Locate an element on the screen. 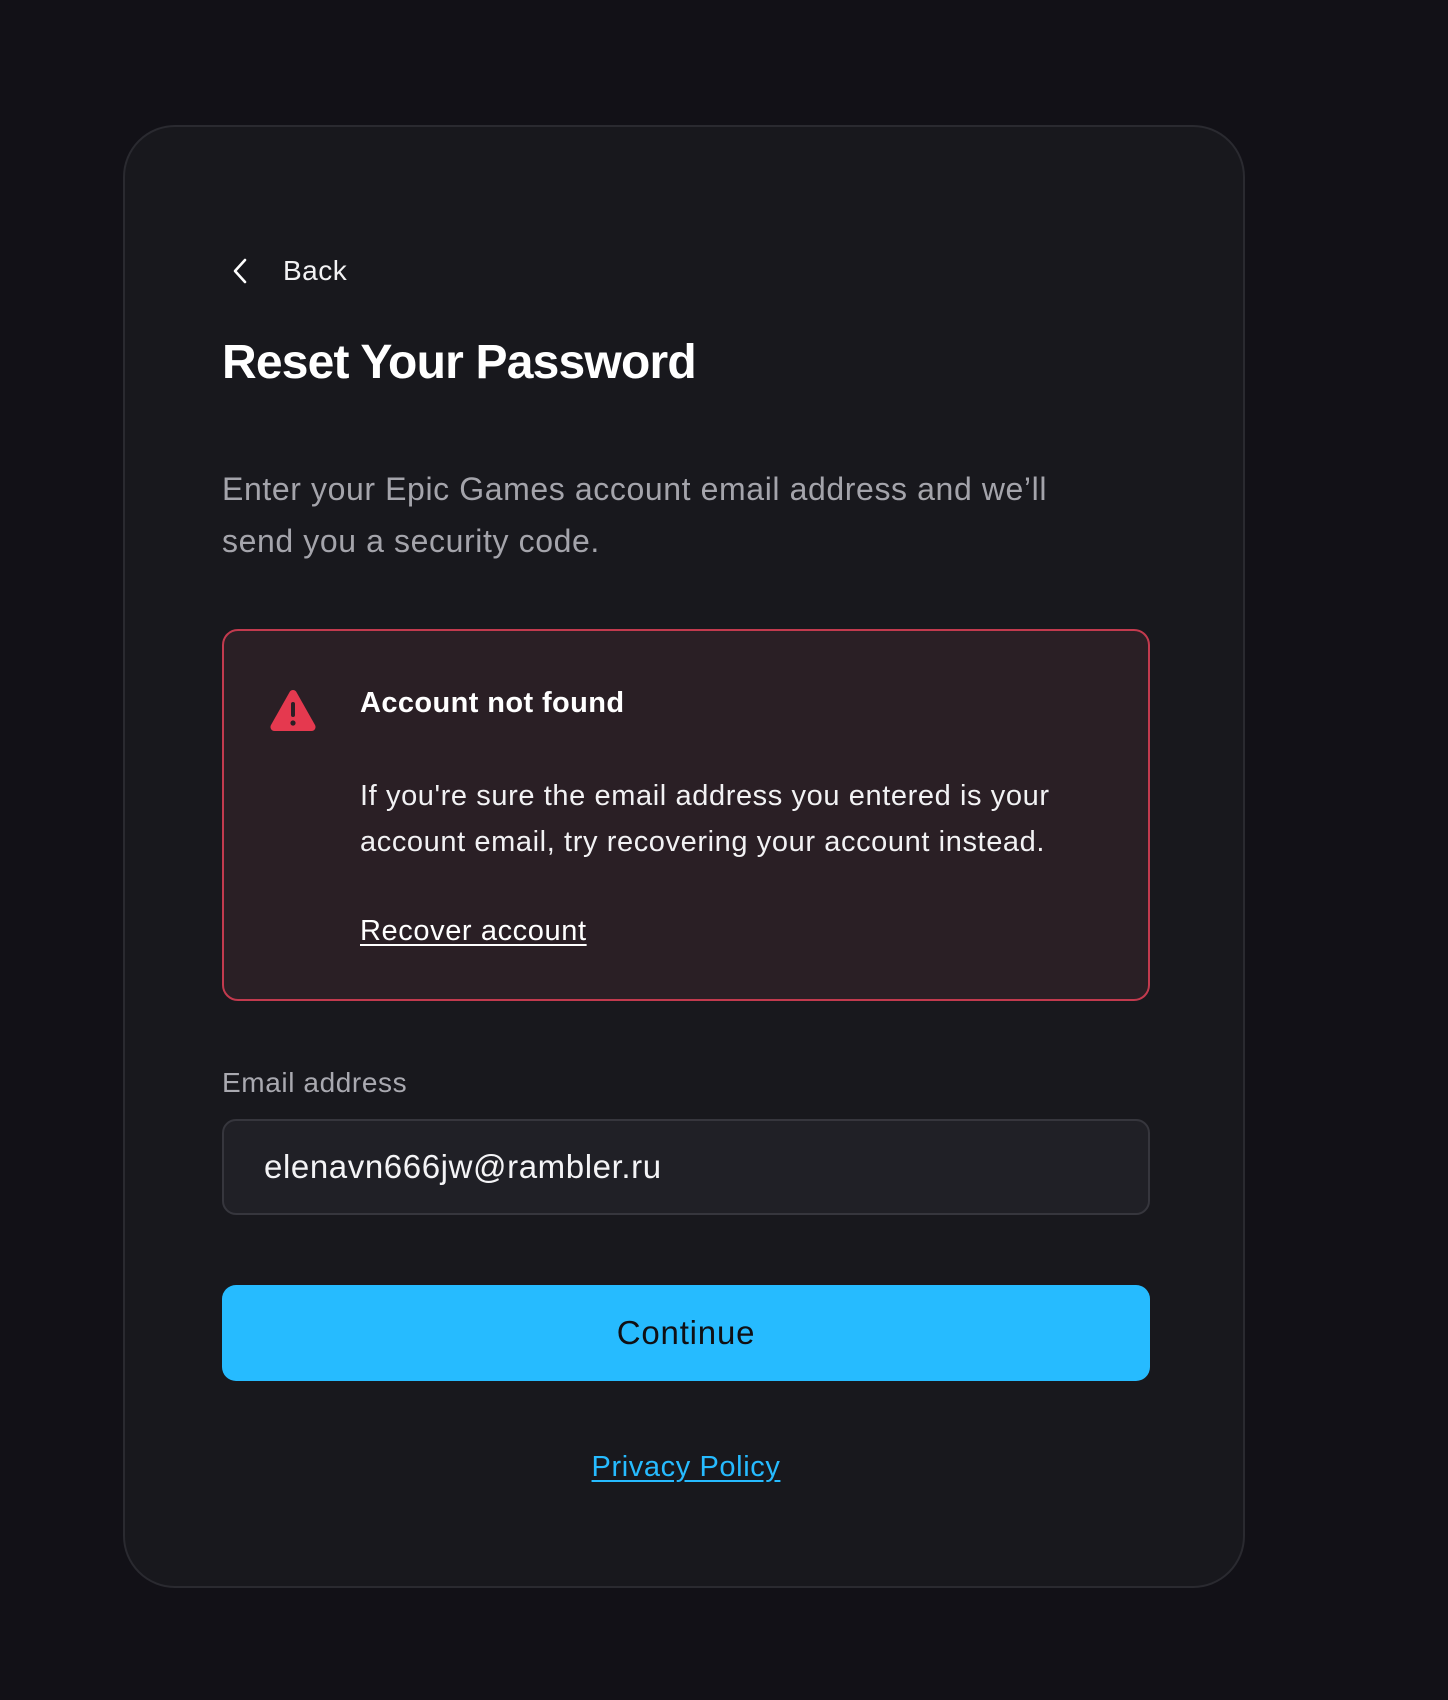 This screenshot has width=1448, height=1700. privacy-policy-container: Privacy Policy is located at coordinates (686, 1467).